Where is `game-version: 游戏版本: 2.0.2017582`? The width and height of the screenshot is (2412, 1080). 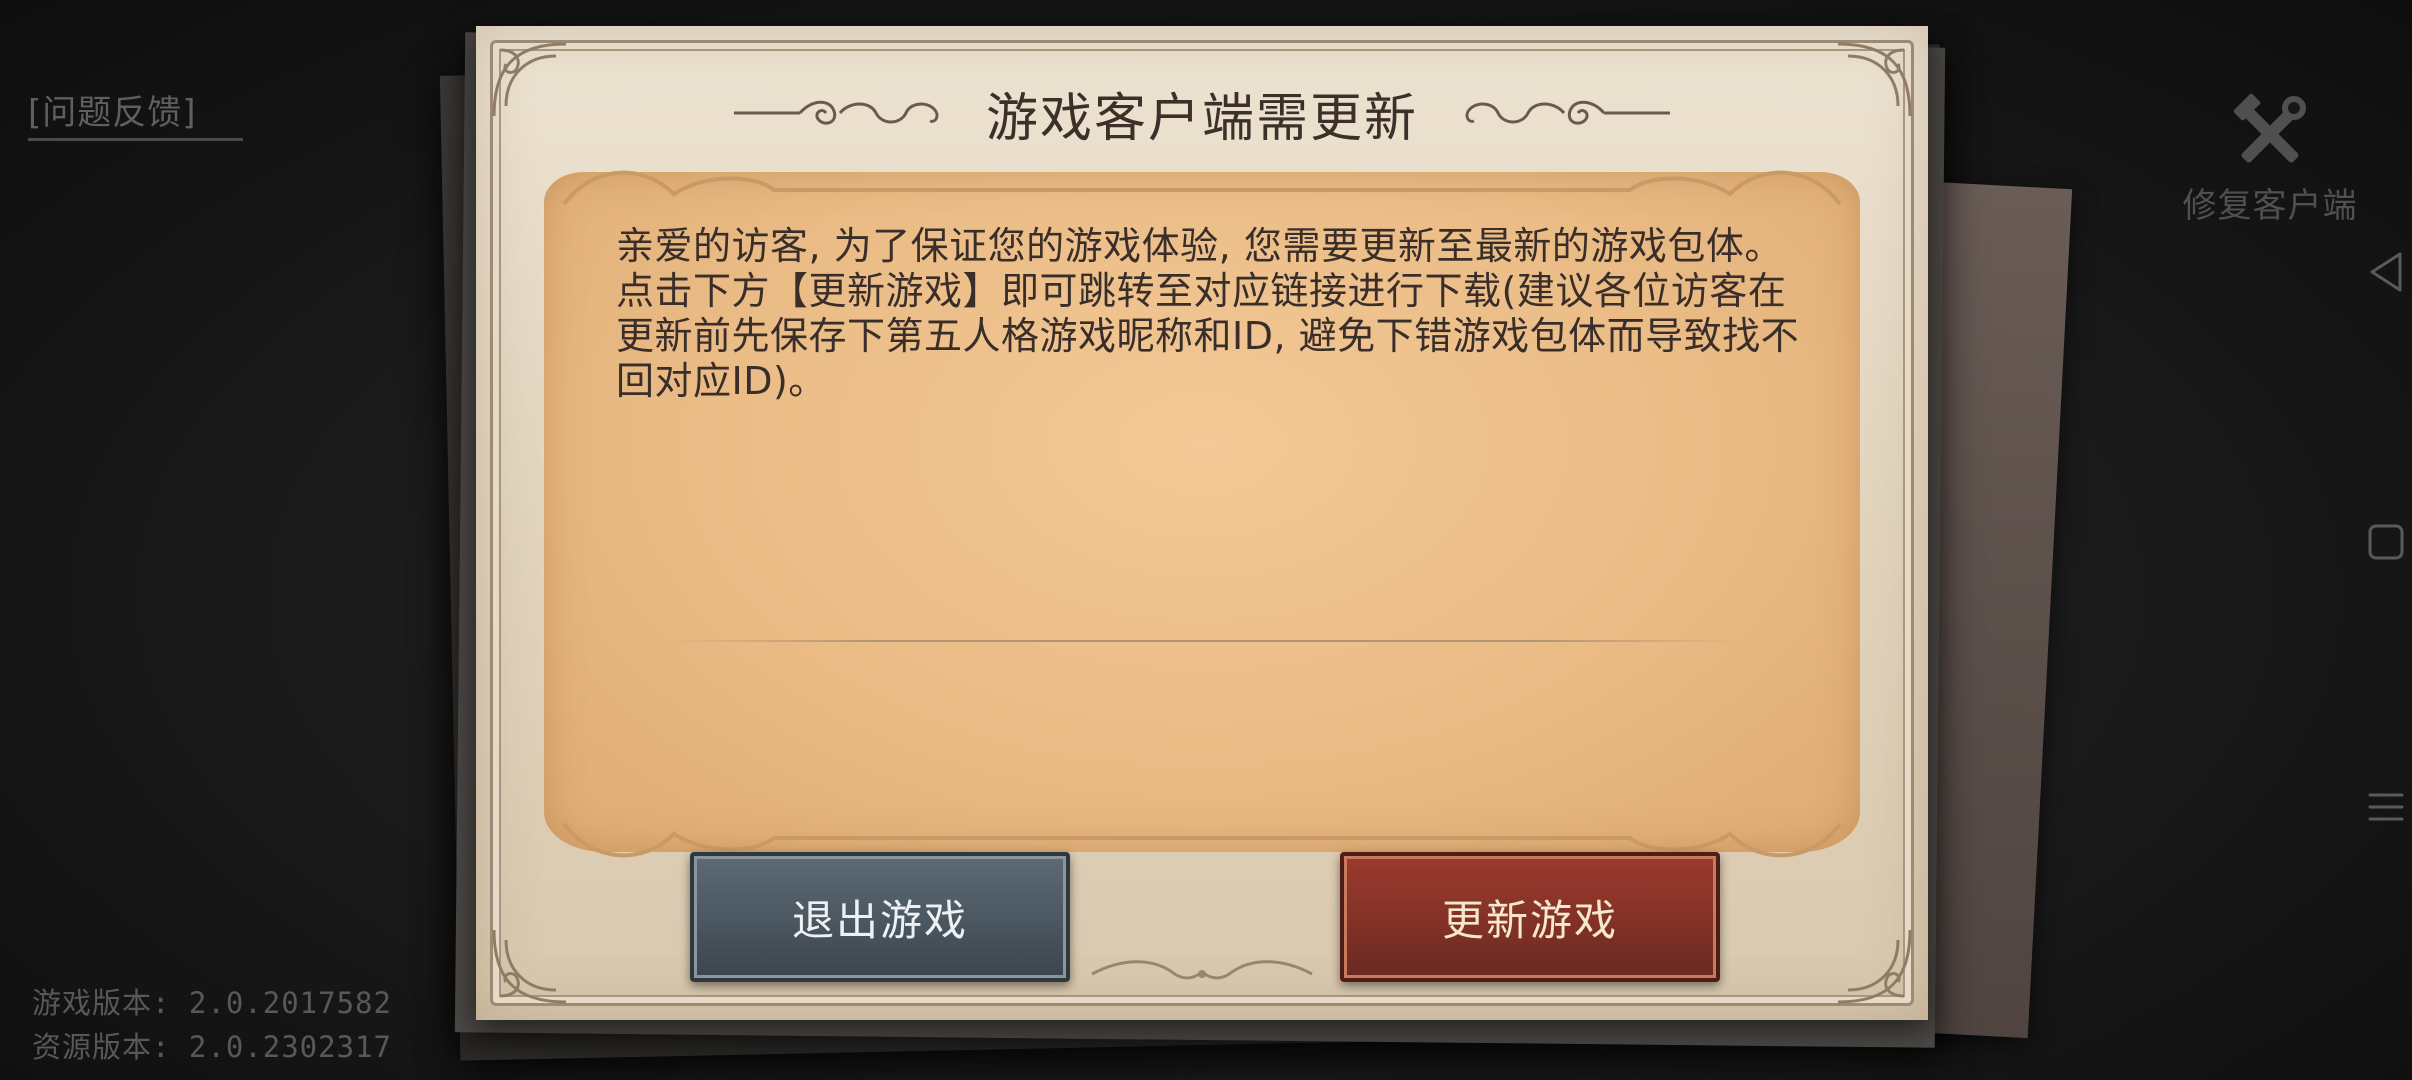 game-version: 游戏版本: 2.0.2017582 is located at coordinates (212, 1003).